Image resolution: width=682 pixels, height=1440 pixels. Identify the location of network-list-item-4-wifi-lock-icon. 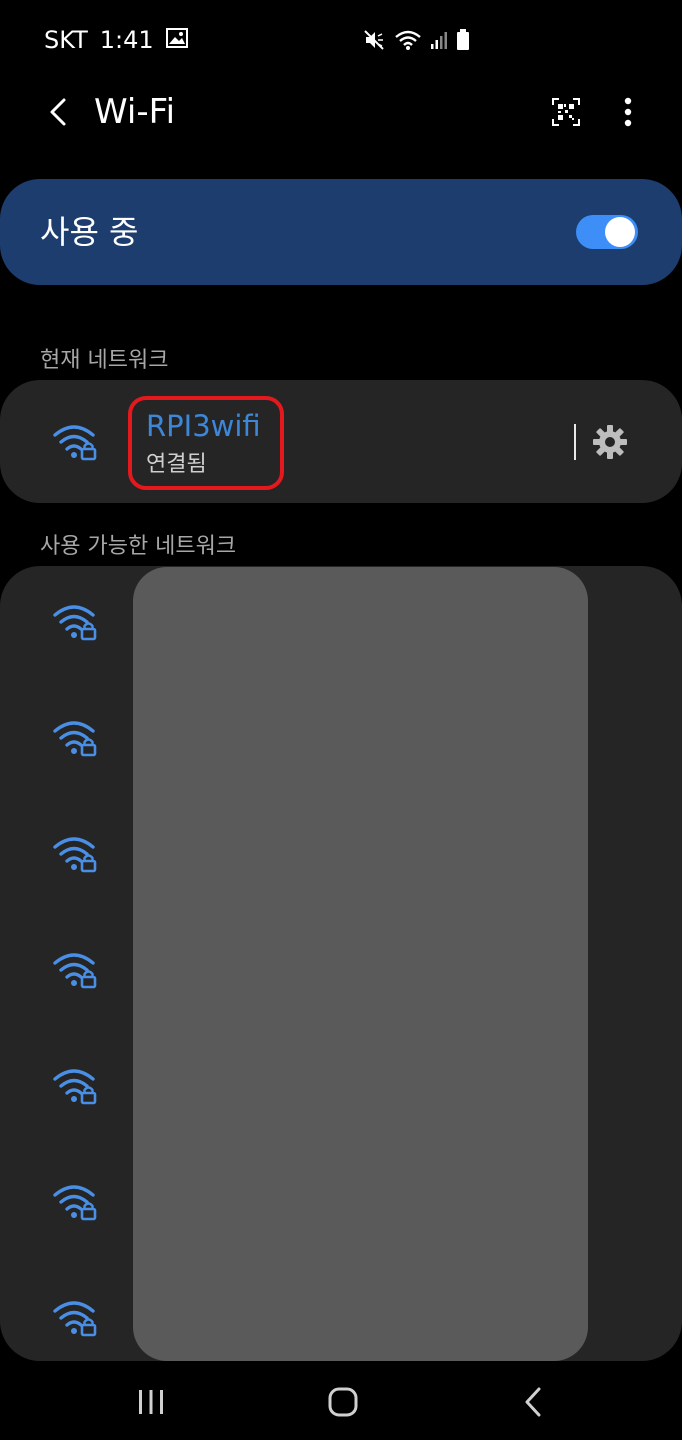
(75, 970).